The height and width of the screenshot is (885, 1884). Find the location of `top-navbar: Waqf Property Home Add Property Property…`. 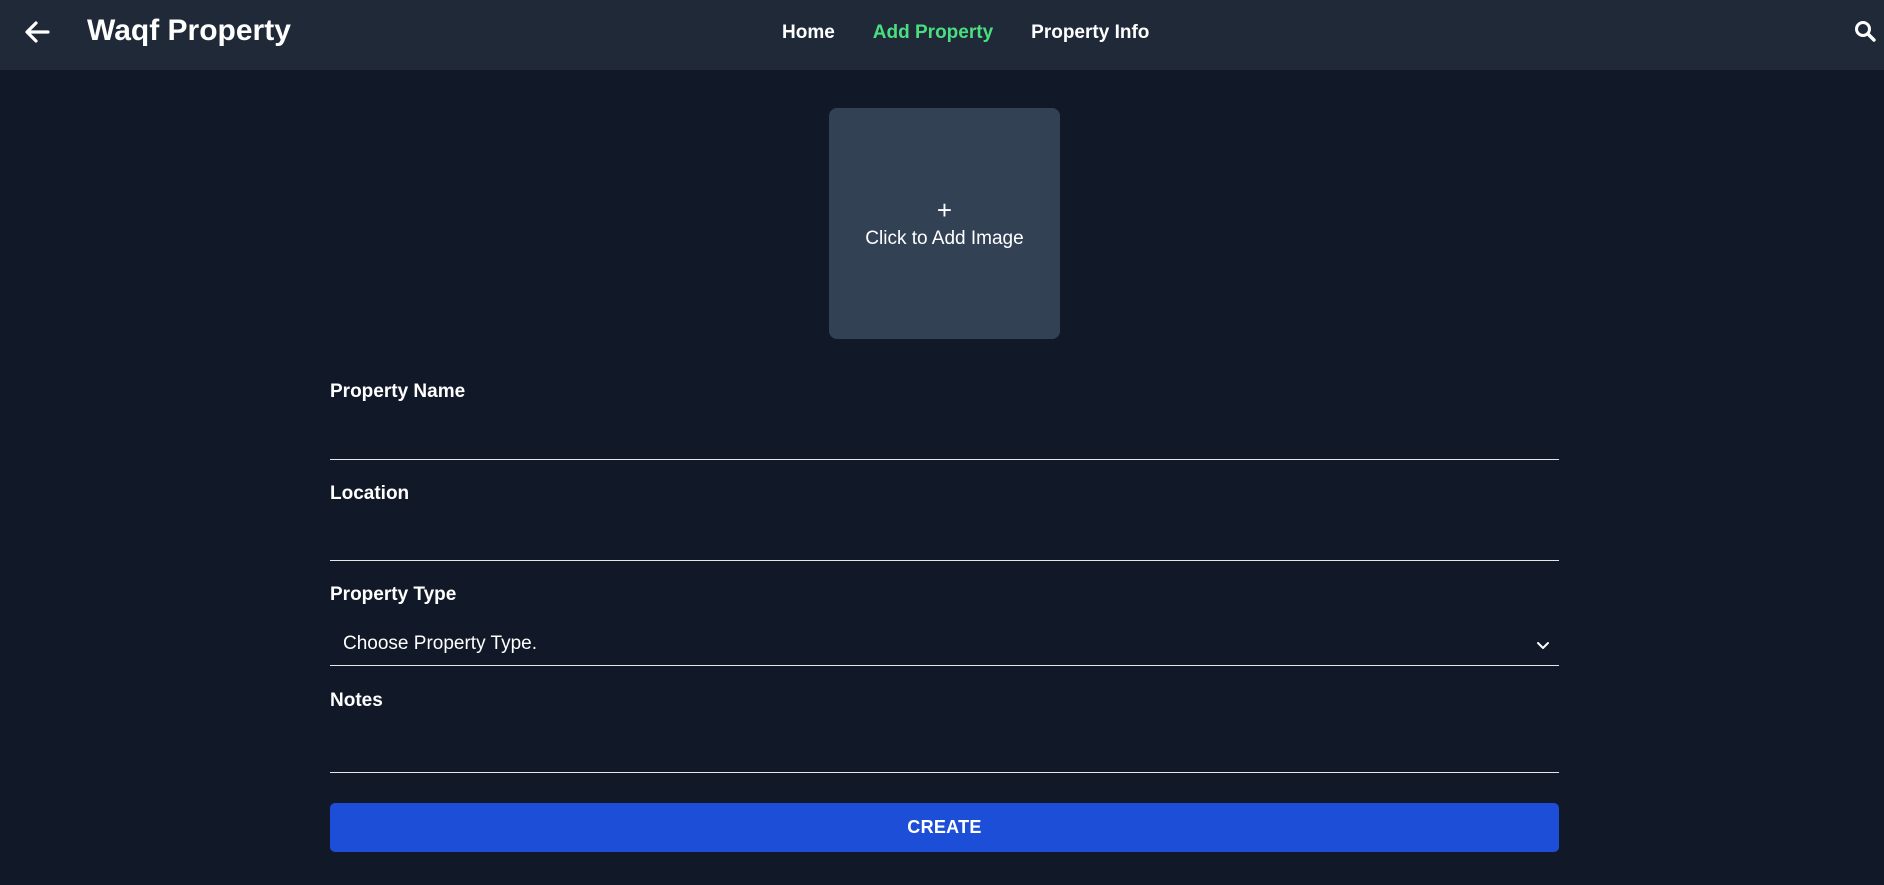

top-navbar: Waqf Property Home Add Property Property… is located at coordinates (942, 35).